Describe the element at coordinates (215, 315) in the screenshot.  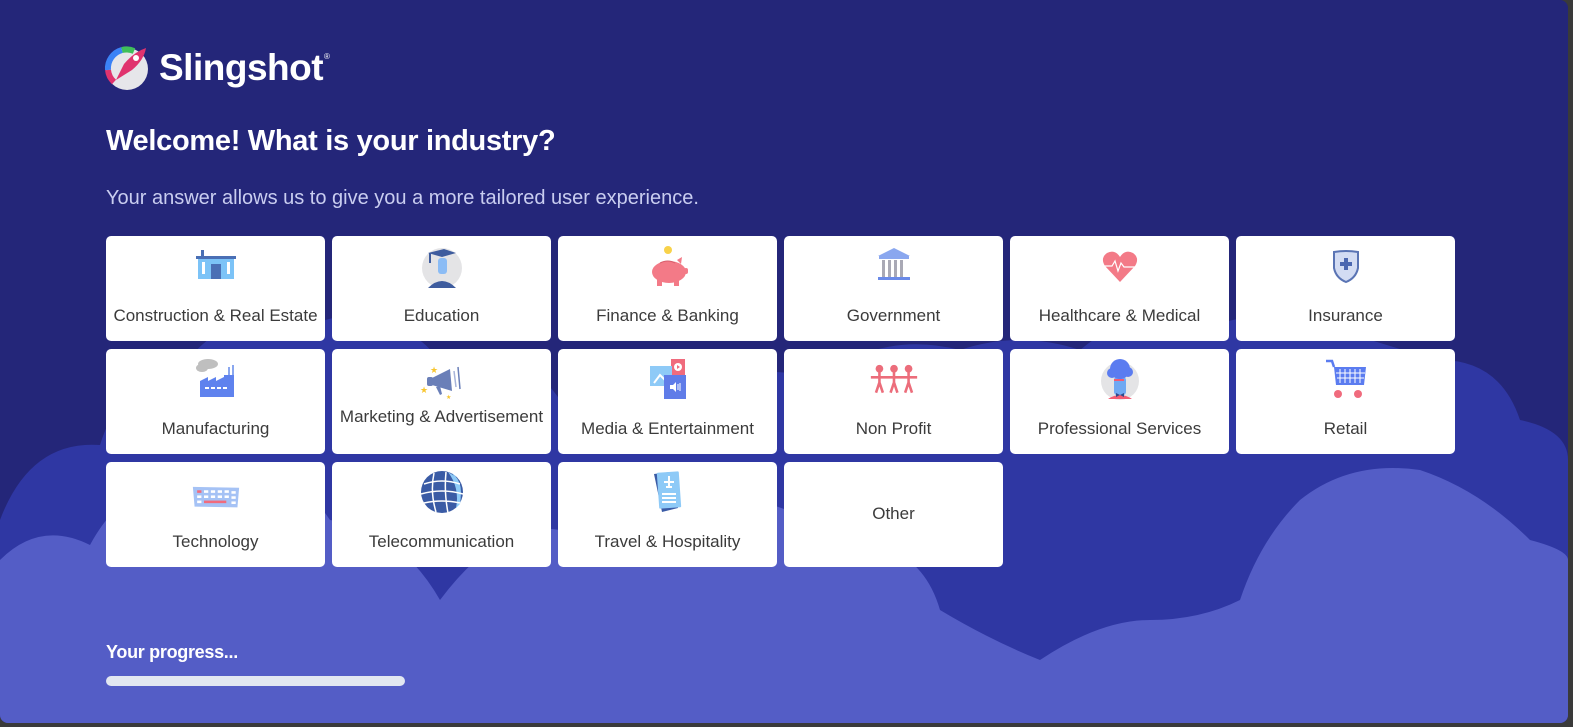
I see `industry-label: Construction & Real Estate` at that location.